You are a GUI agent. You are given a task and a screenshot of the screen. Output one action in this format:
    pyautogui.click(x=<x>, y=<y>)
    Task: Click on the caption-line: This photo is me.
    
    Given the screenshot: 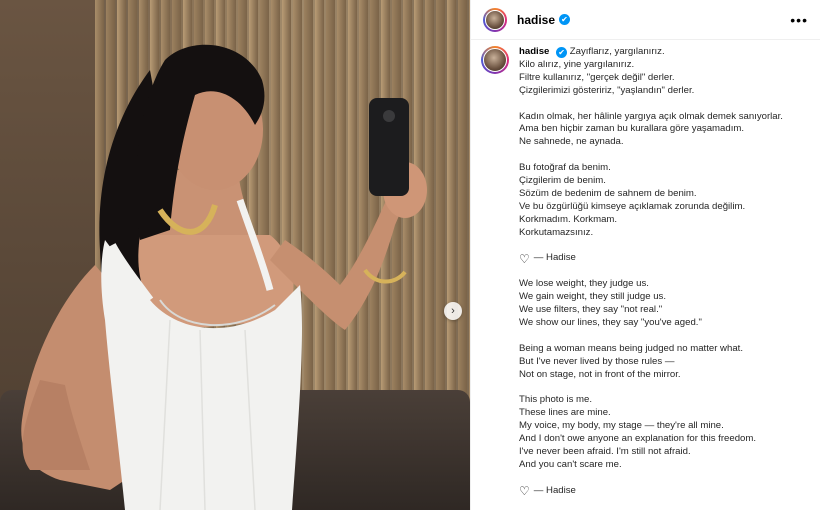 What is the action you would take?
    pyautogui.click(x=556, y=400)
    